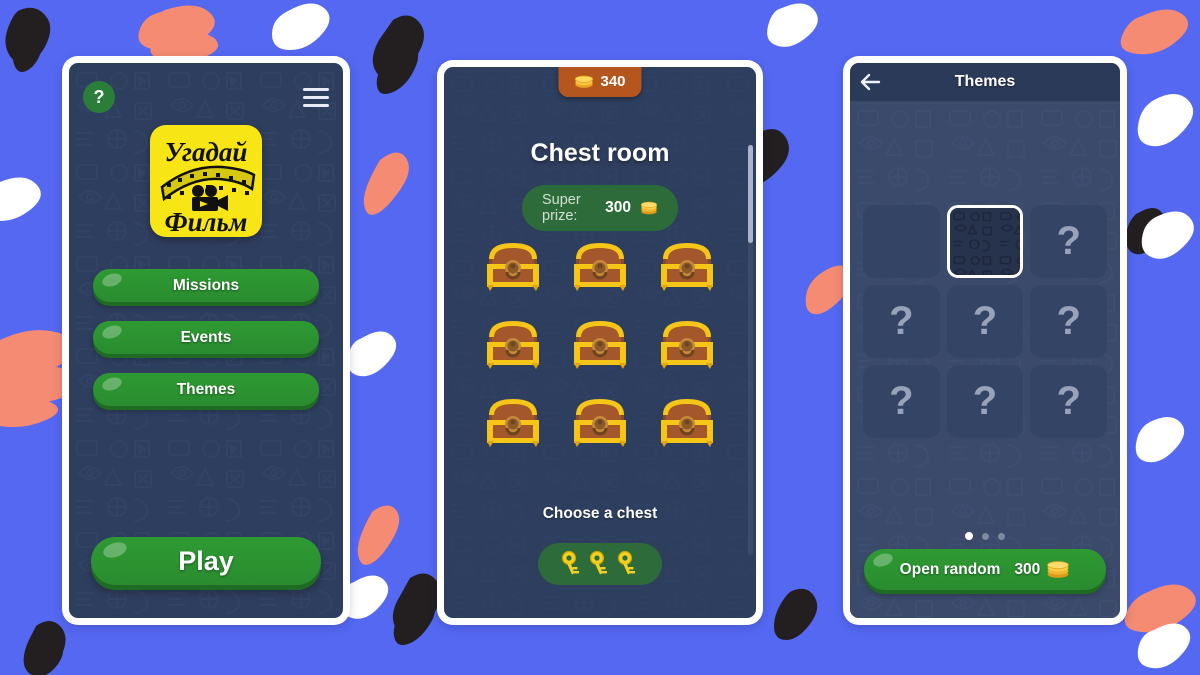  What do you see at coordinates (750, 194) in the screenshot?
I see `scrollbar-thumb` at bounding box center [750, 194].